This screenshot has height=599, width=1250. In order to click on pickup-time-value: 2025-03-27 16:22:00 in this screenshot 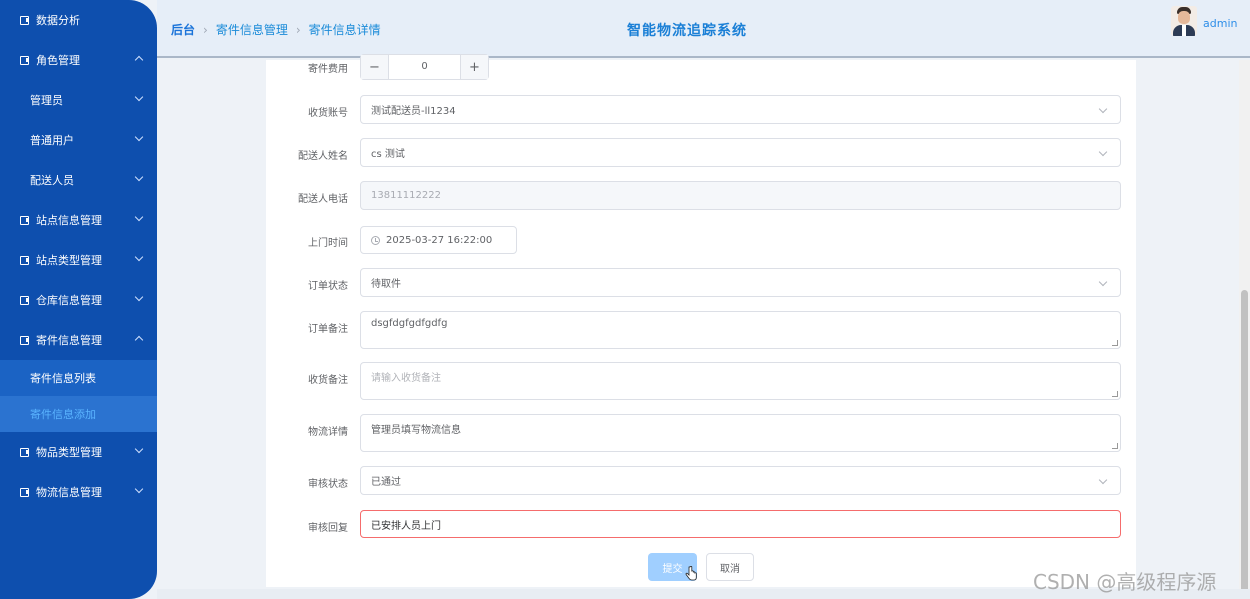, I will do `click(439, 240)`.